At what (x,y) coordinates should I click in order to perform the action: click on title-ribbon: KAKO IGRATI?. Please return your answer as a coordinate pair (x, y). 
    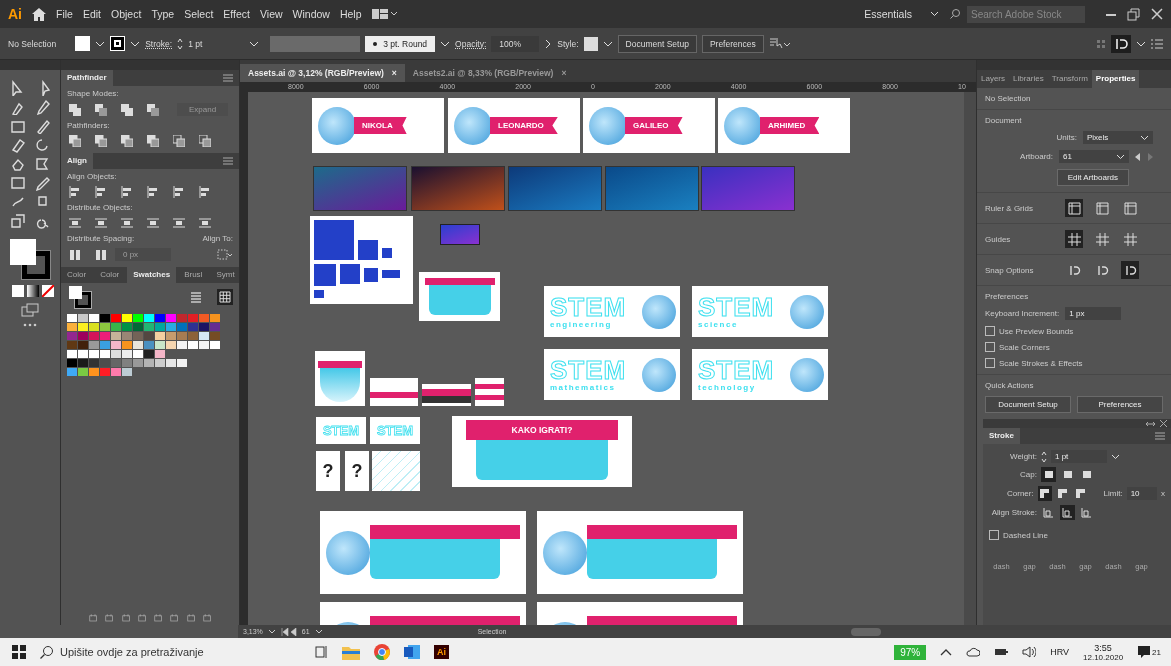
    Looking at the image, I should click on (542, 430).